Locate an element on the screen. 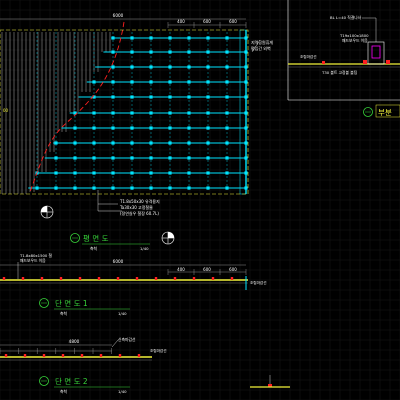  plan-title: 평 면 도 is located at coordinates (96, 238).